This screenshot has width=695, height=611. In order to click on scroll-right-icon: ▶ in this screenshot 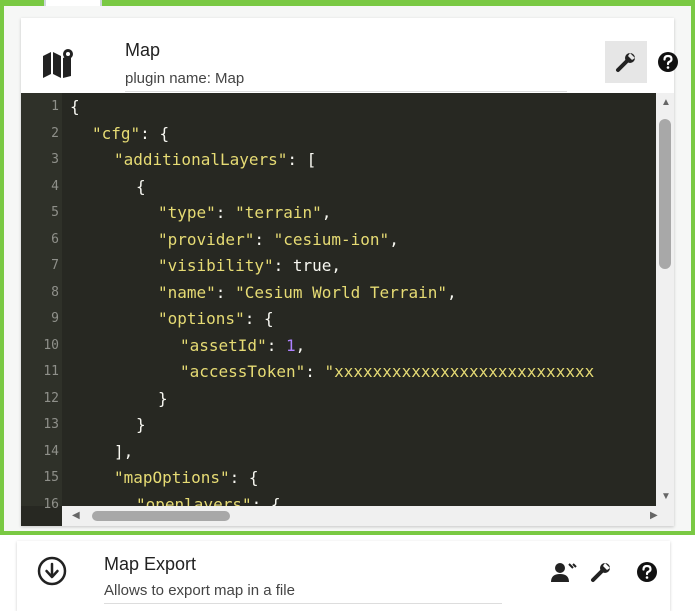, I will do `click(654, 515)`.